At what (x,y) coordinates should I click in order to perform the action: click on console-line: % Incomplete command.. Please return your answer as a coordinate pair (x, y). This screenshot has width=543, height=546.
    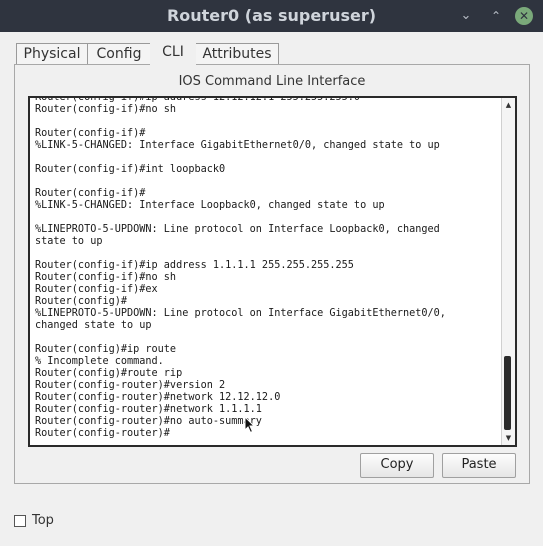
    Looking at the image, I should click on (99, 361).